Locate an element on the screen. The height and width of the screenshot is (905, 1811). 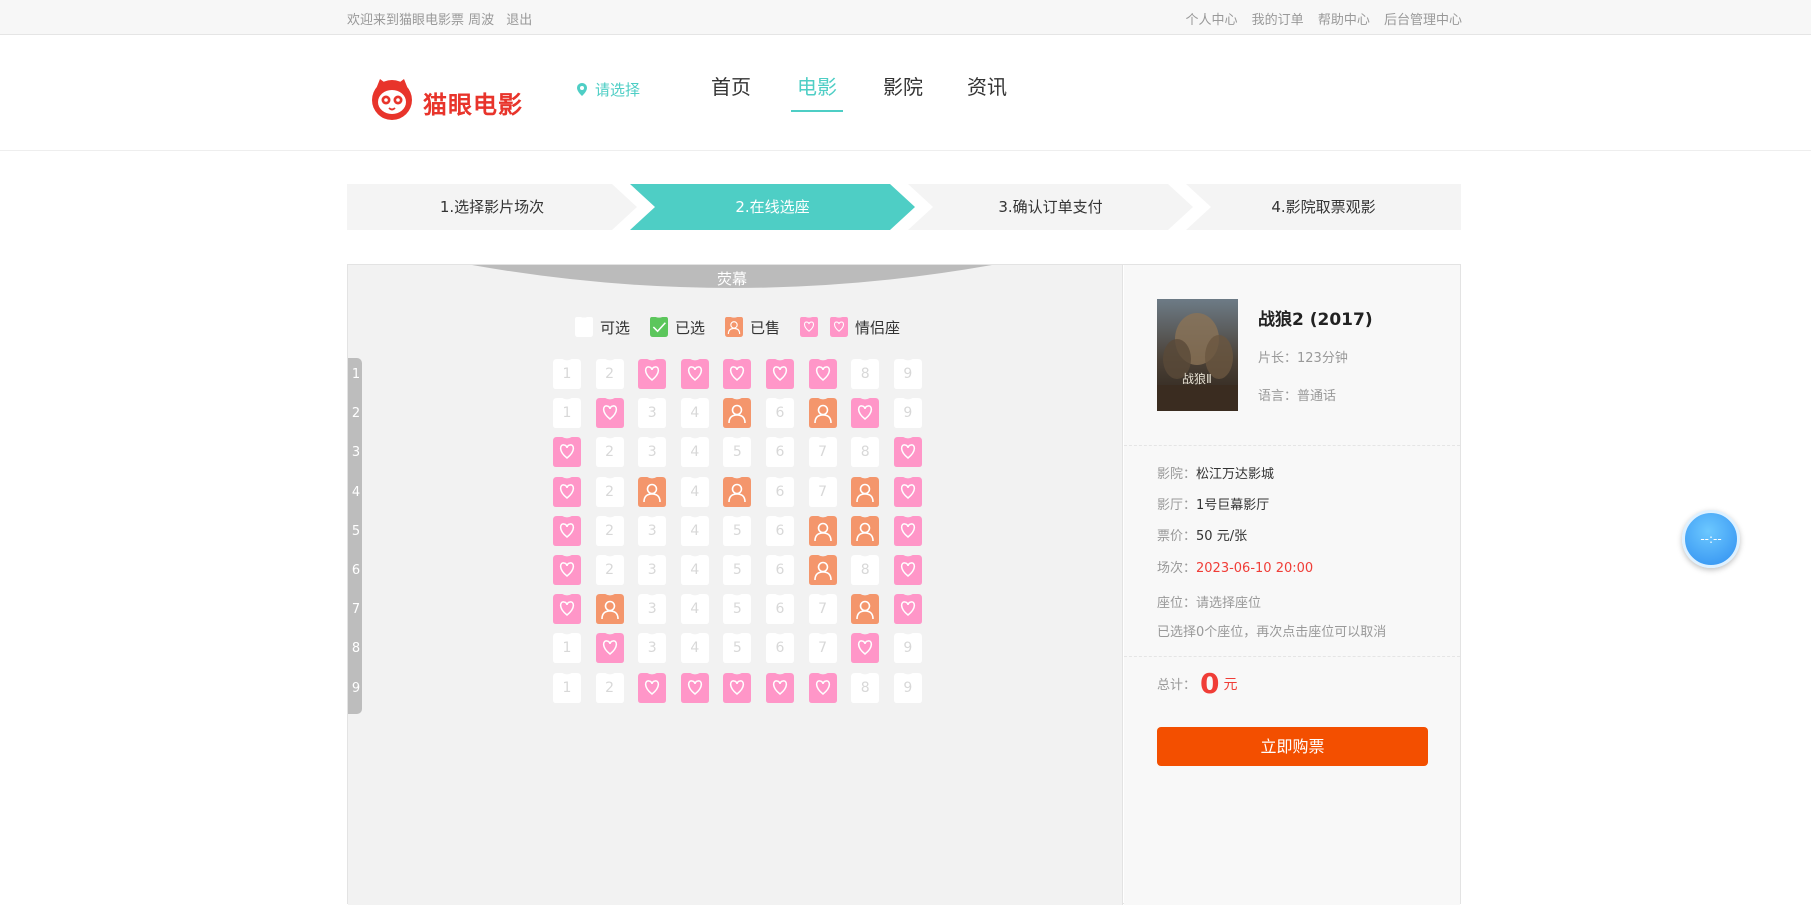
help-center-link: 帮助中心 is located at coordinates (1344, 20).